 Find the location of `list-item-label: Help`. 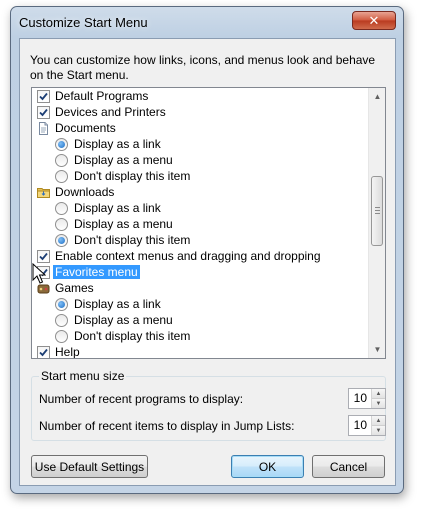

list-item-label: Help is located at coordinates (67, 352).